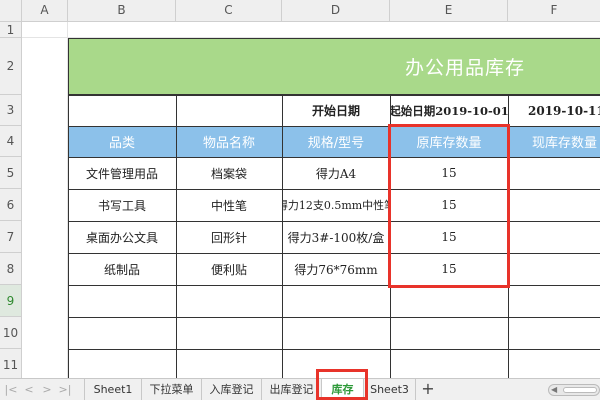 The width and height of the screenshot is (600, 400). I want to click on horizontal-scrollbar: ◀, so click(574, 390).